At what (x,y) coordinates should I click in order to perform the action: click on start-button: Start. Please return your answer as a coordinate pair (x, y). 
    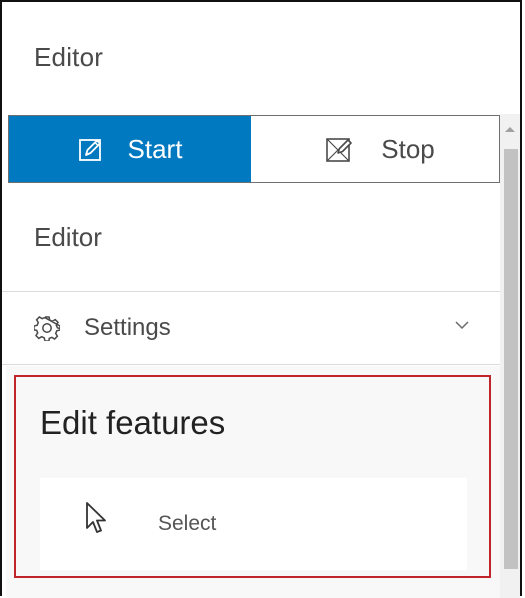
    Looking at the image, I should click on (130, 149).